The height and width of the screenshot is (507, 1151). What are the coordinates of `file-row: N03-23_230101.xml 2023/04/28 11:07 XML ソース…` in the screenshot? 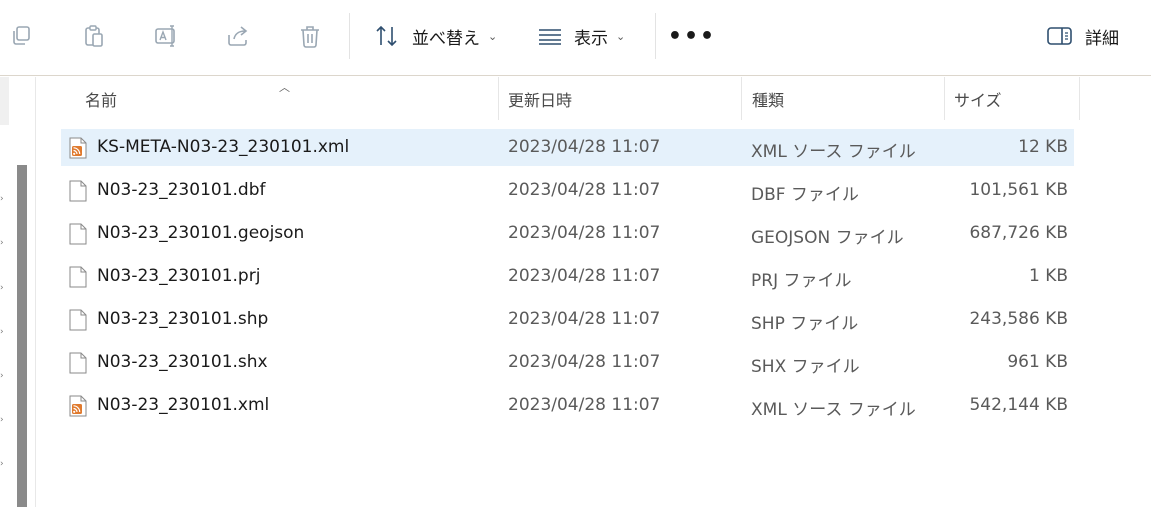 It's located at (567, 405).